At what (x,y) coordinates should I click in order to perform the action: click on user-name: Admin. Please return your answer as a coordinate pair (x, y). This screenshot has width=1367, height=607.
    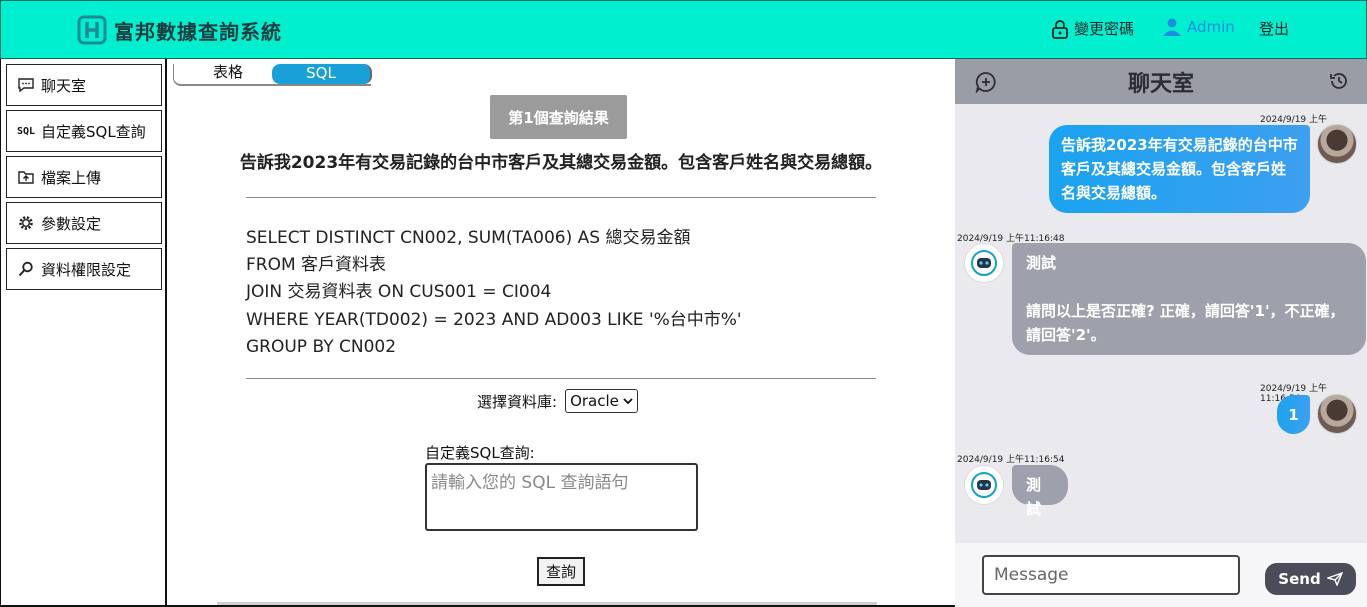
    Looking at the image, I should click on (1211, 27).